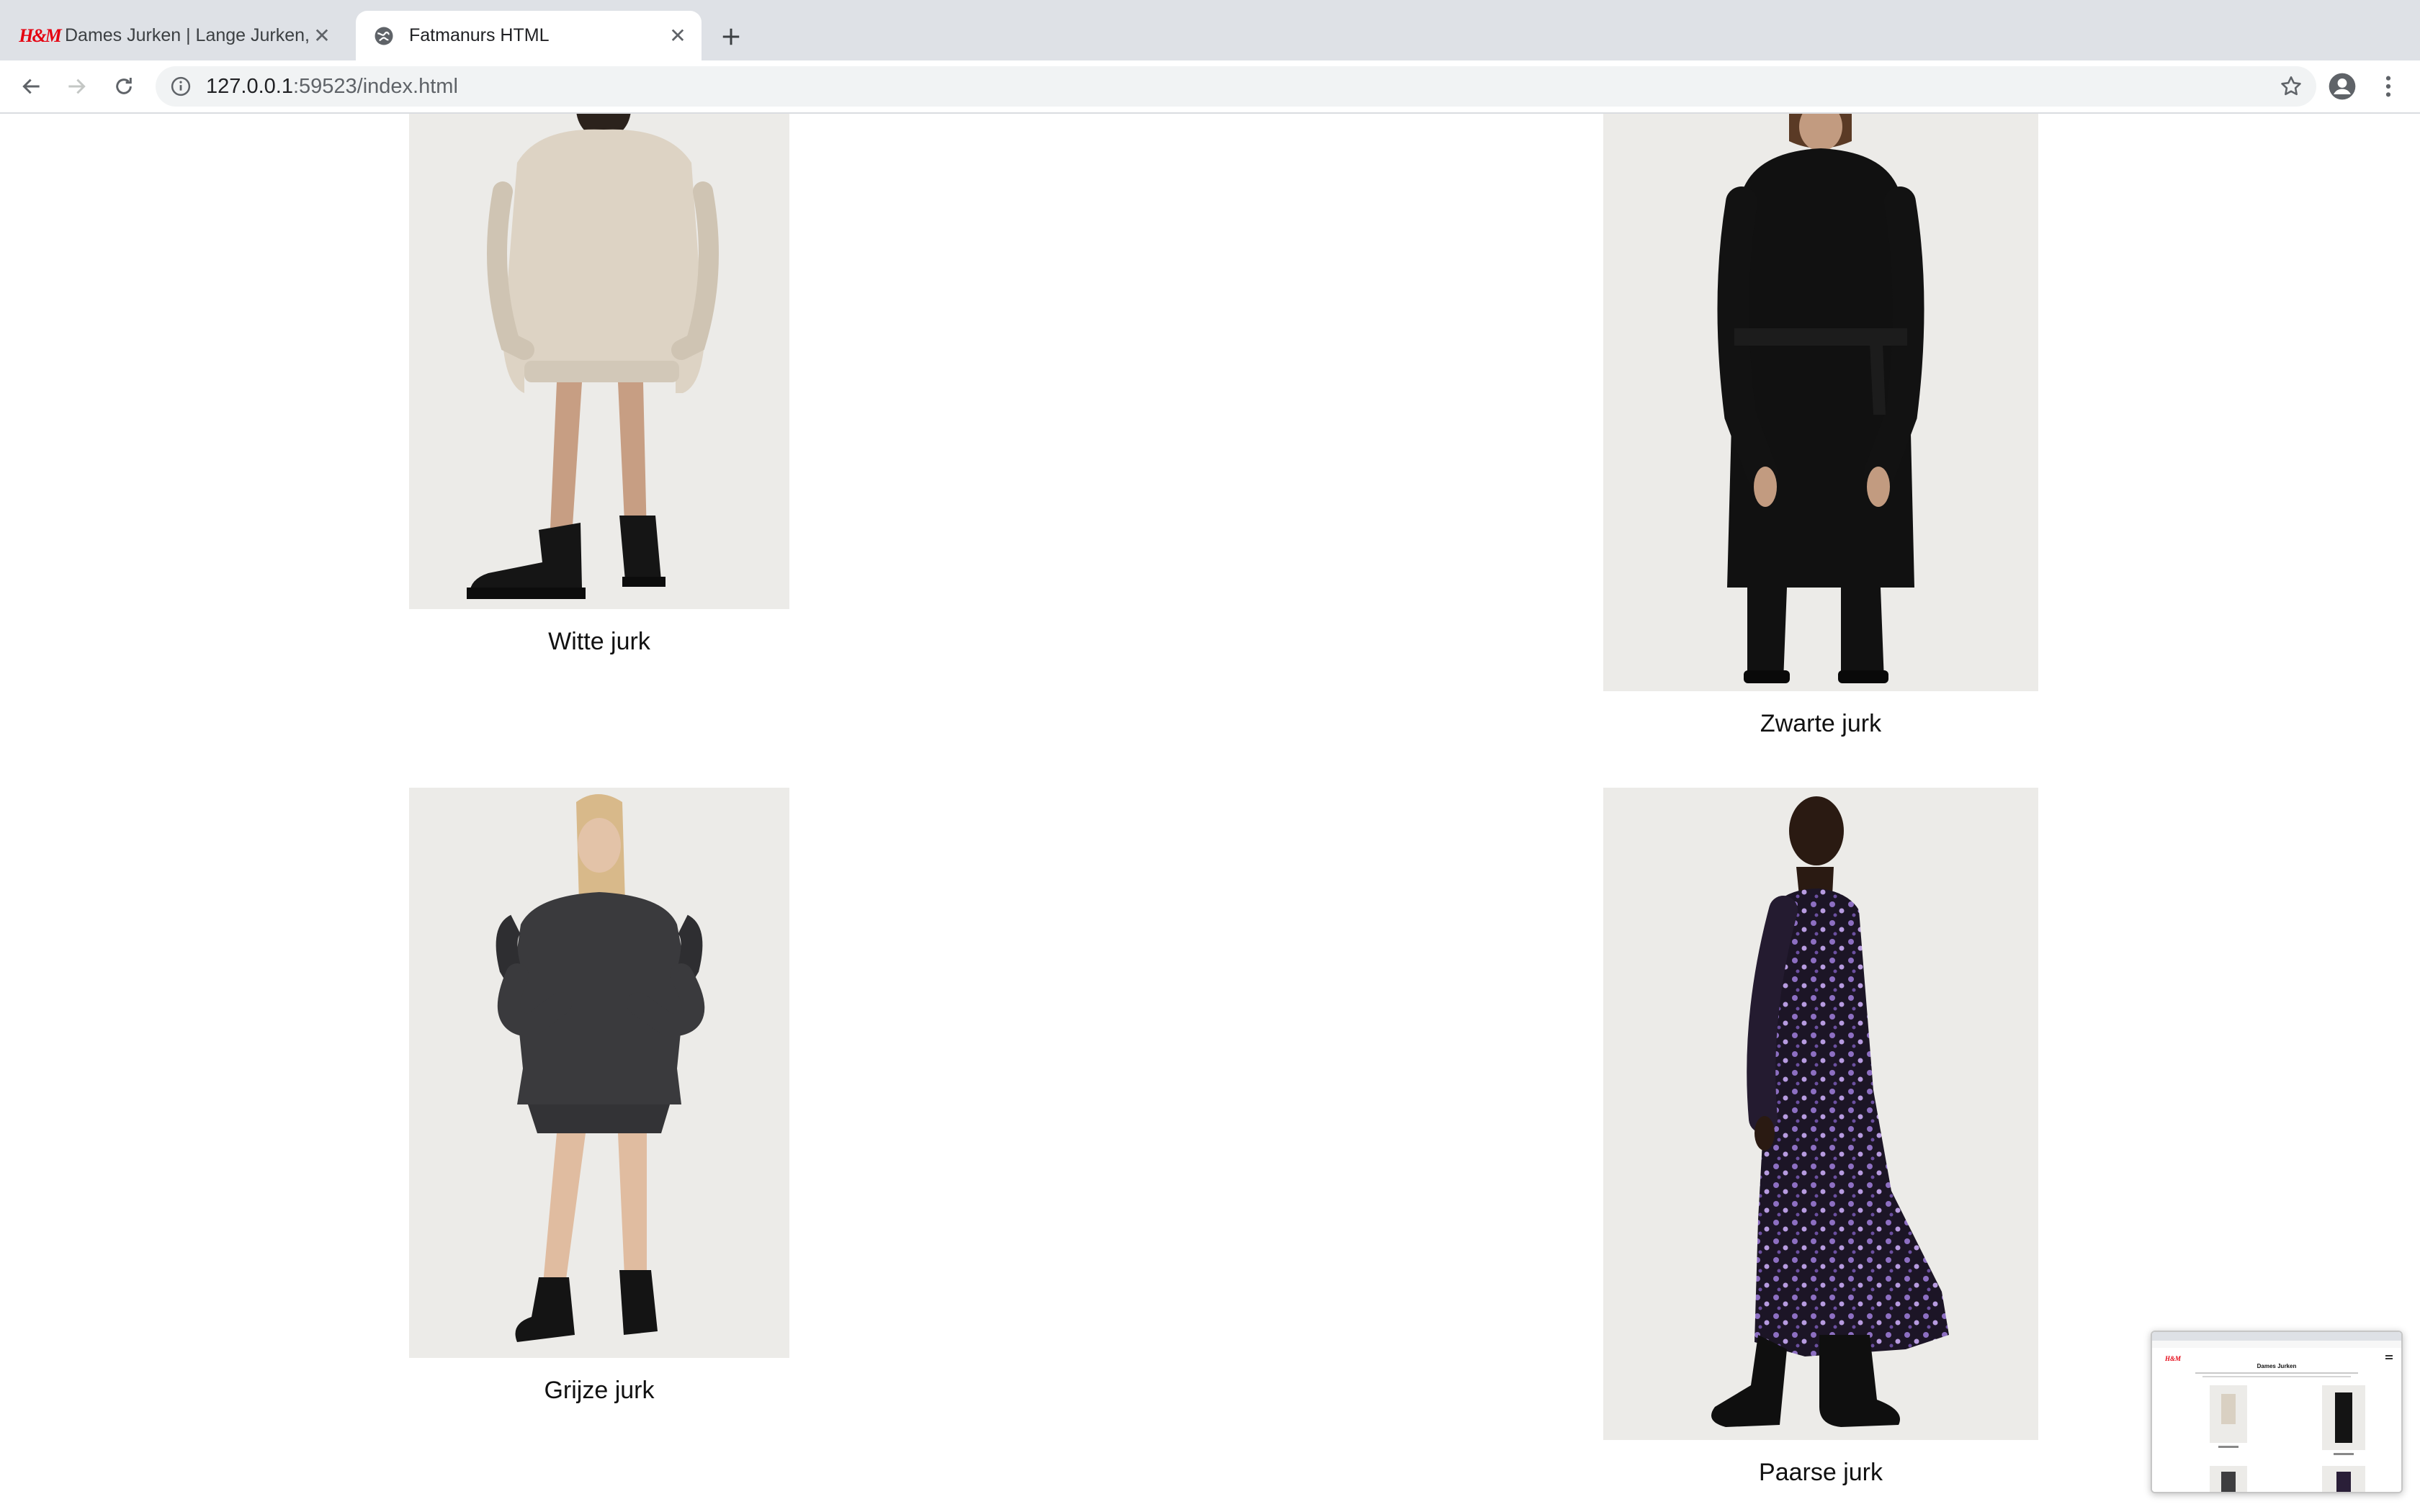  What do you see at coordinates (384, 36) in the screenshot?
I see `globe-icon` at bounding box center [384, 36].